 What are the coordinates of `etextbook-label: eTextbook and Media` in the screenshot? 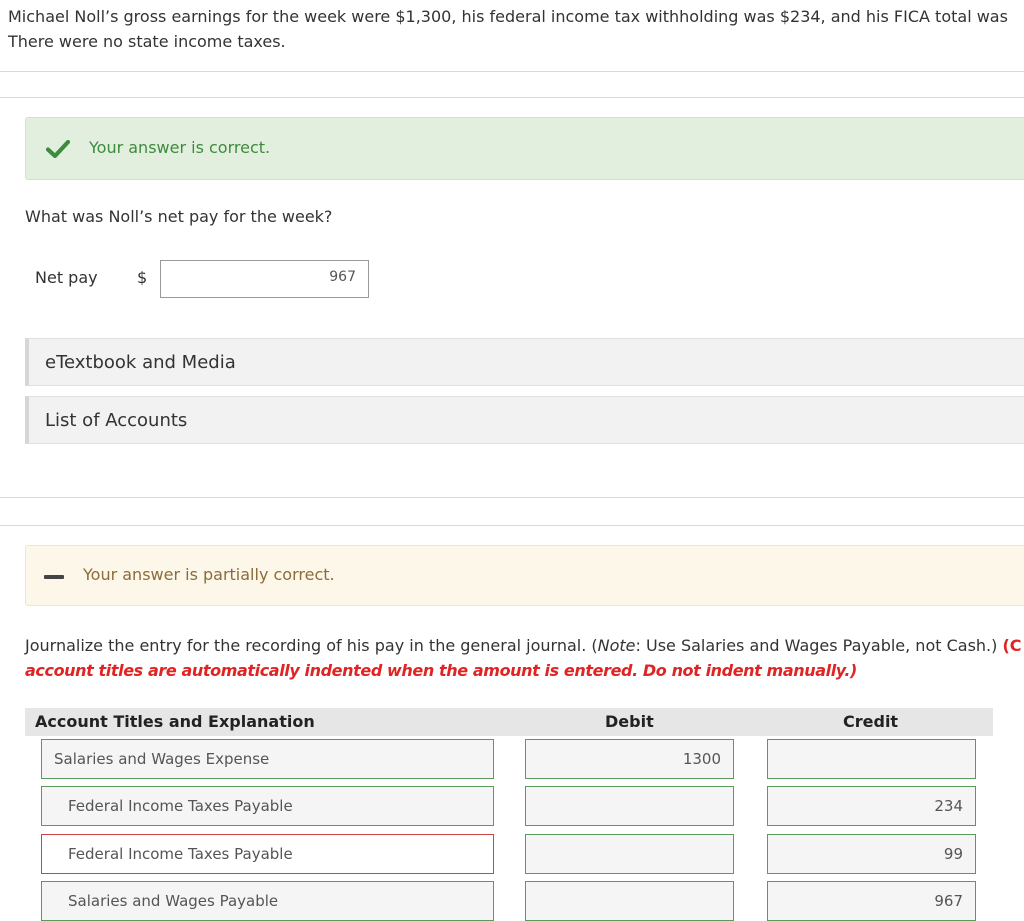 It's located at (140, 362).